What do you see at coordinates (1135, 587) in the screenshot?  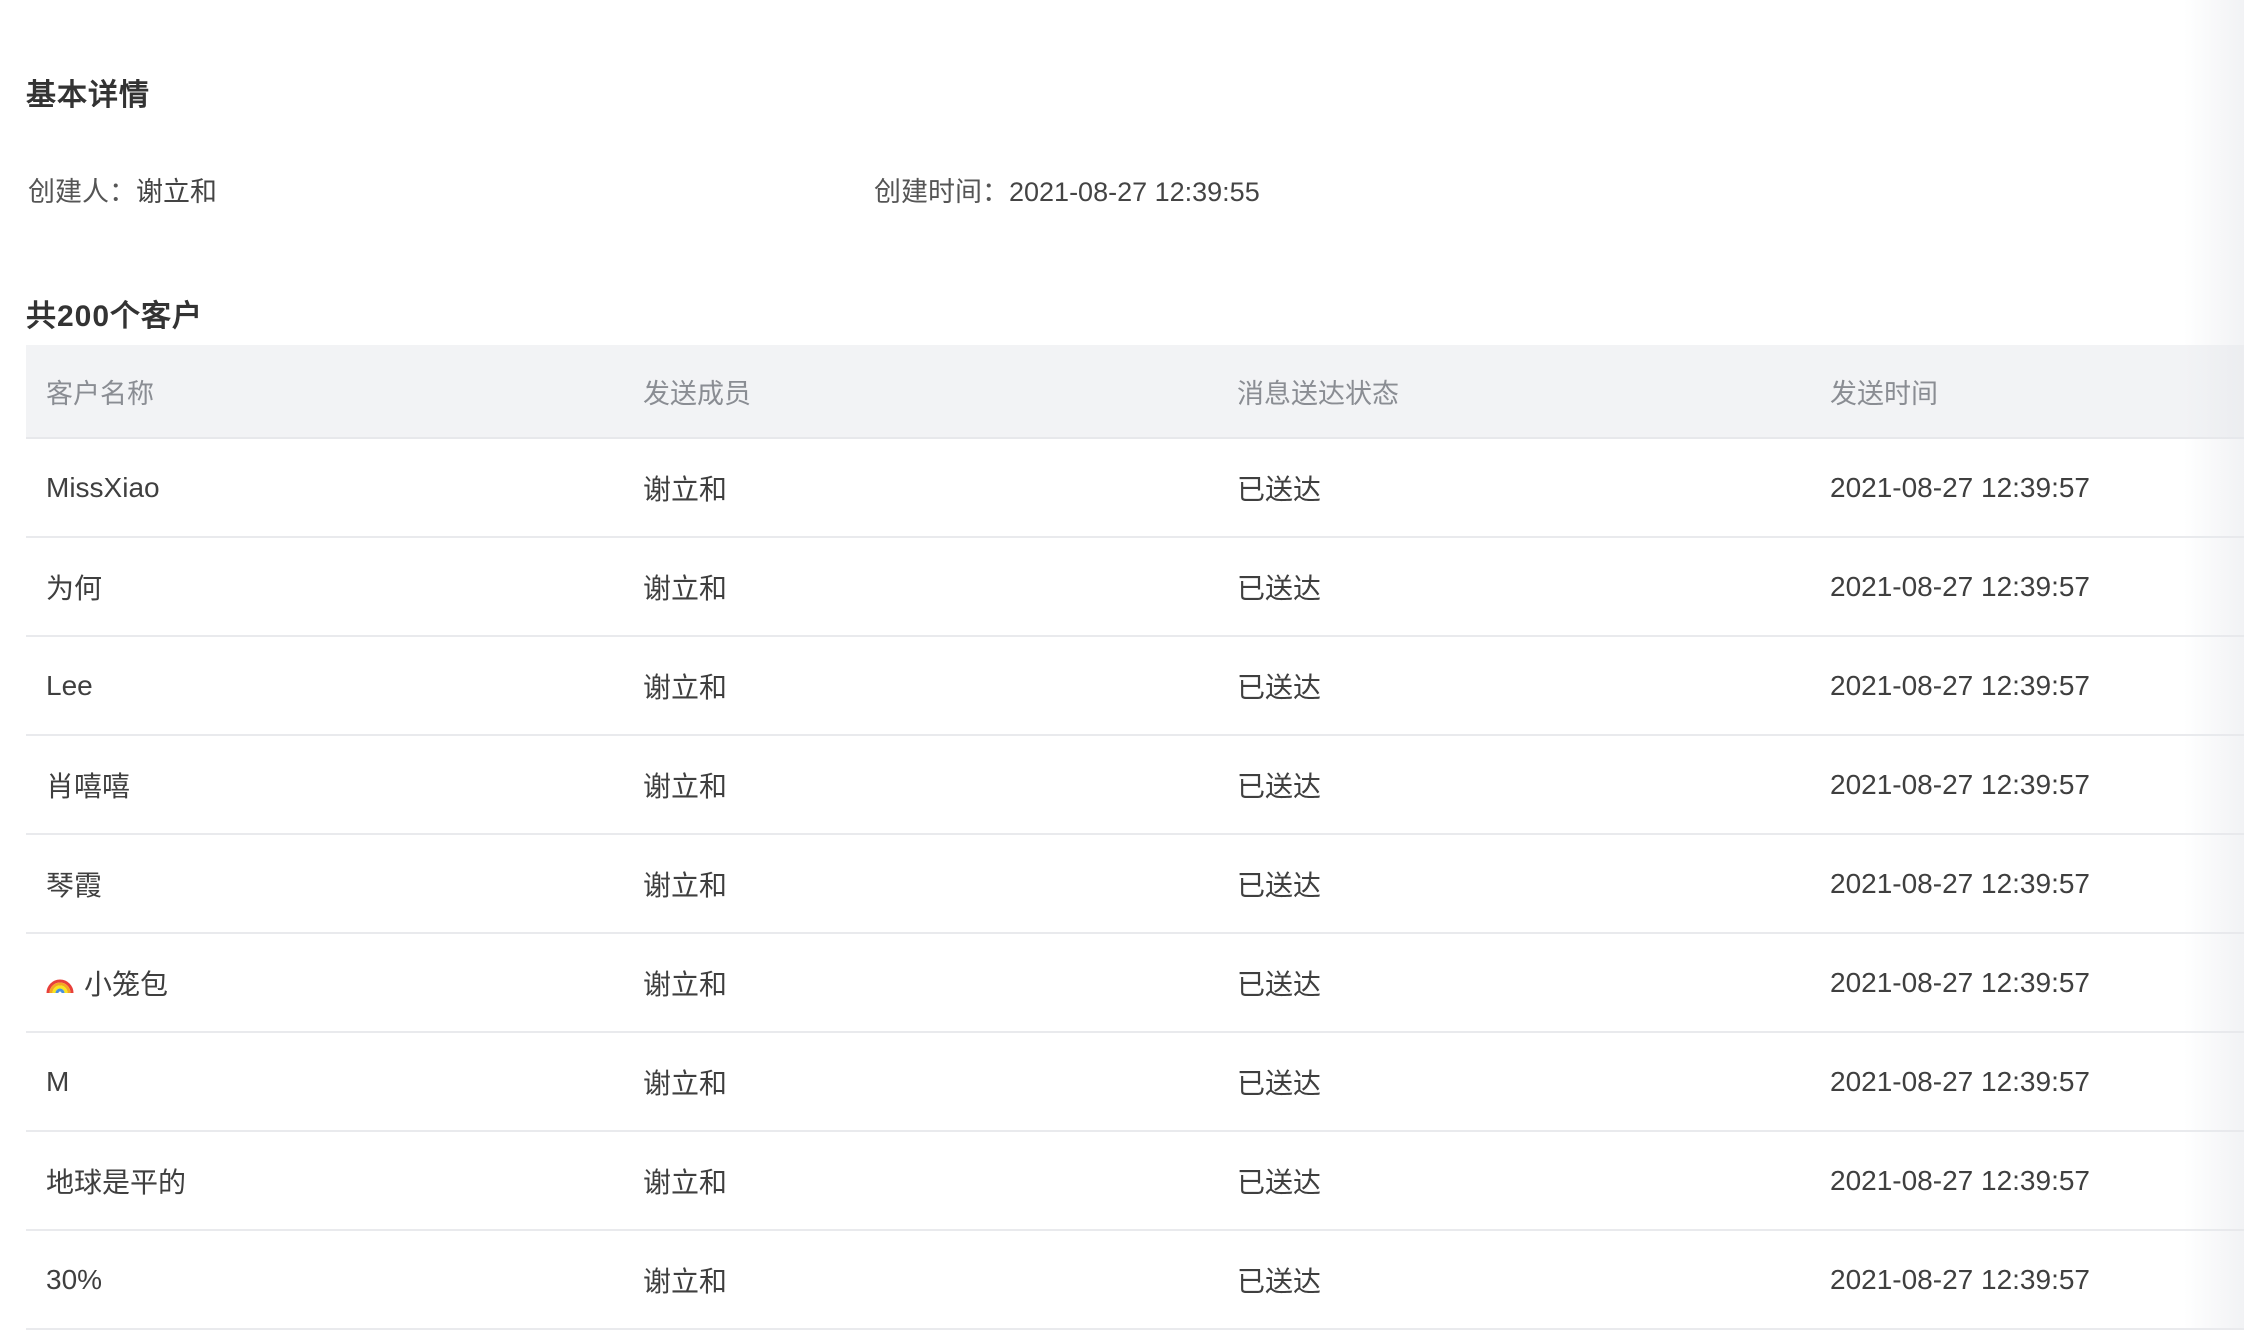 I see `table-row: 为何 谢立和 已送达 2021-08-27 12:39:57` at bounding box center [1135, 587].